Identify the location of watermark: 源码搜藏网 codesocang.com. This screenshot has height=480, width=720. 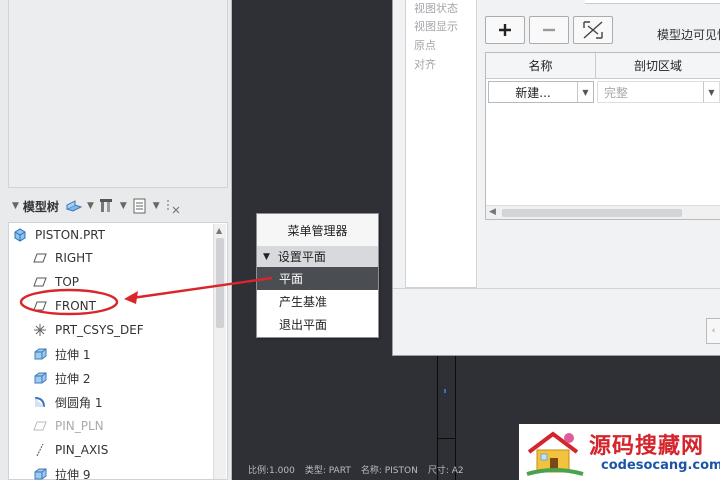
(619, 452).